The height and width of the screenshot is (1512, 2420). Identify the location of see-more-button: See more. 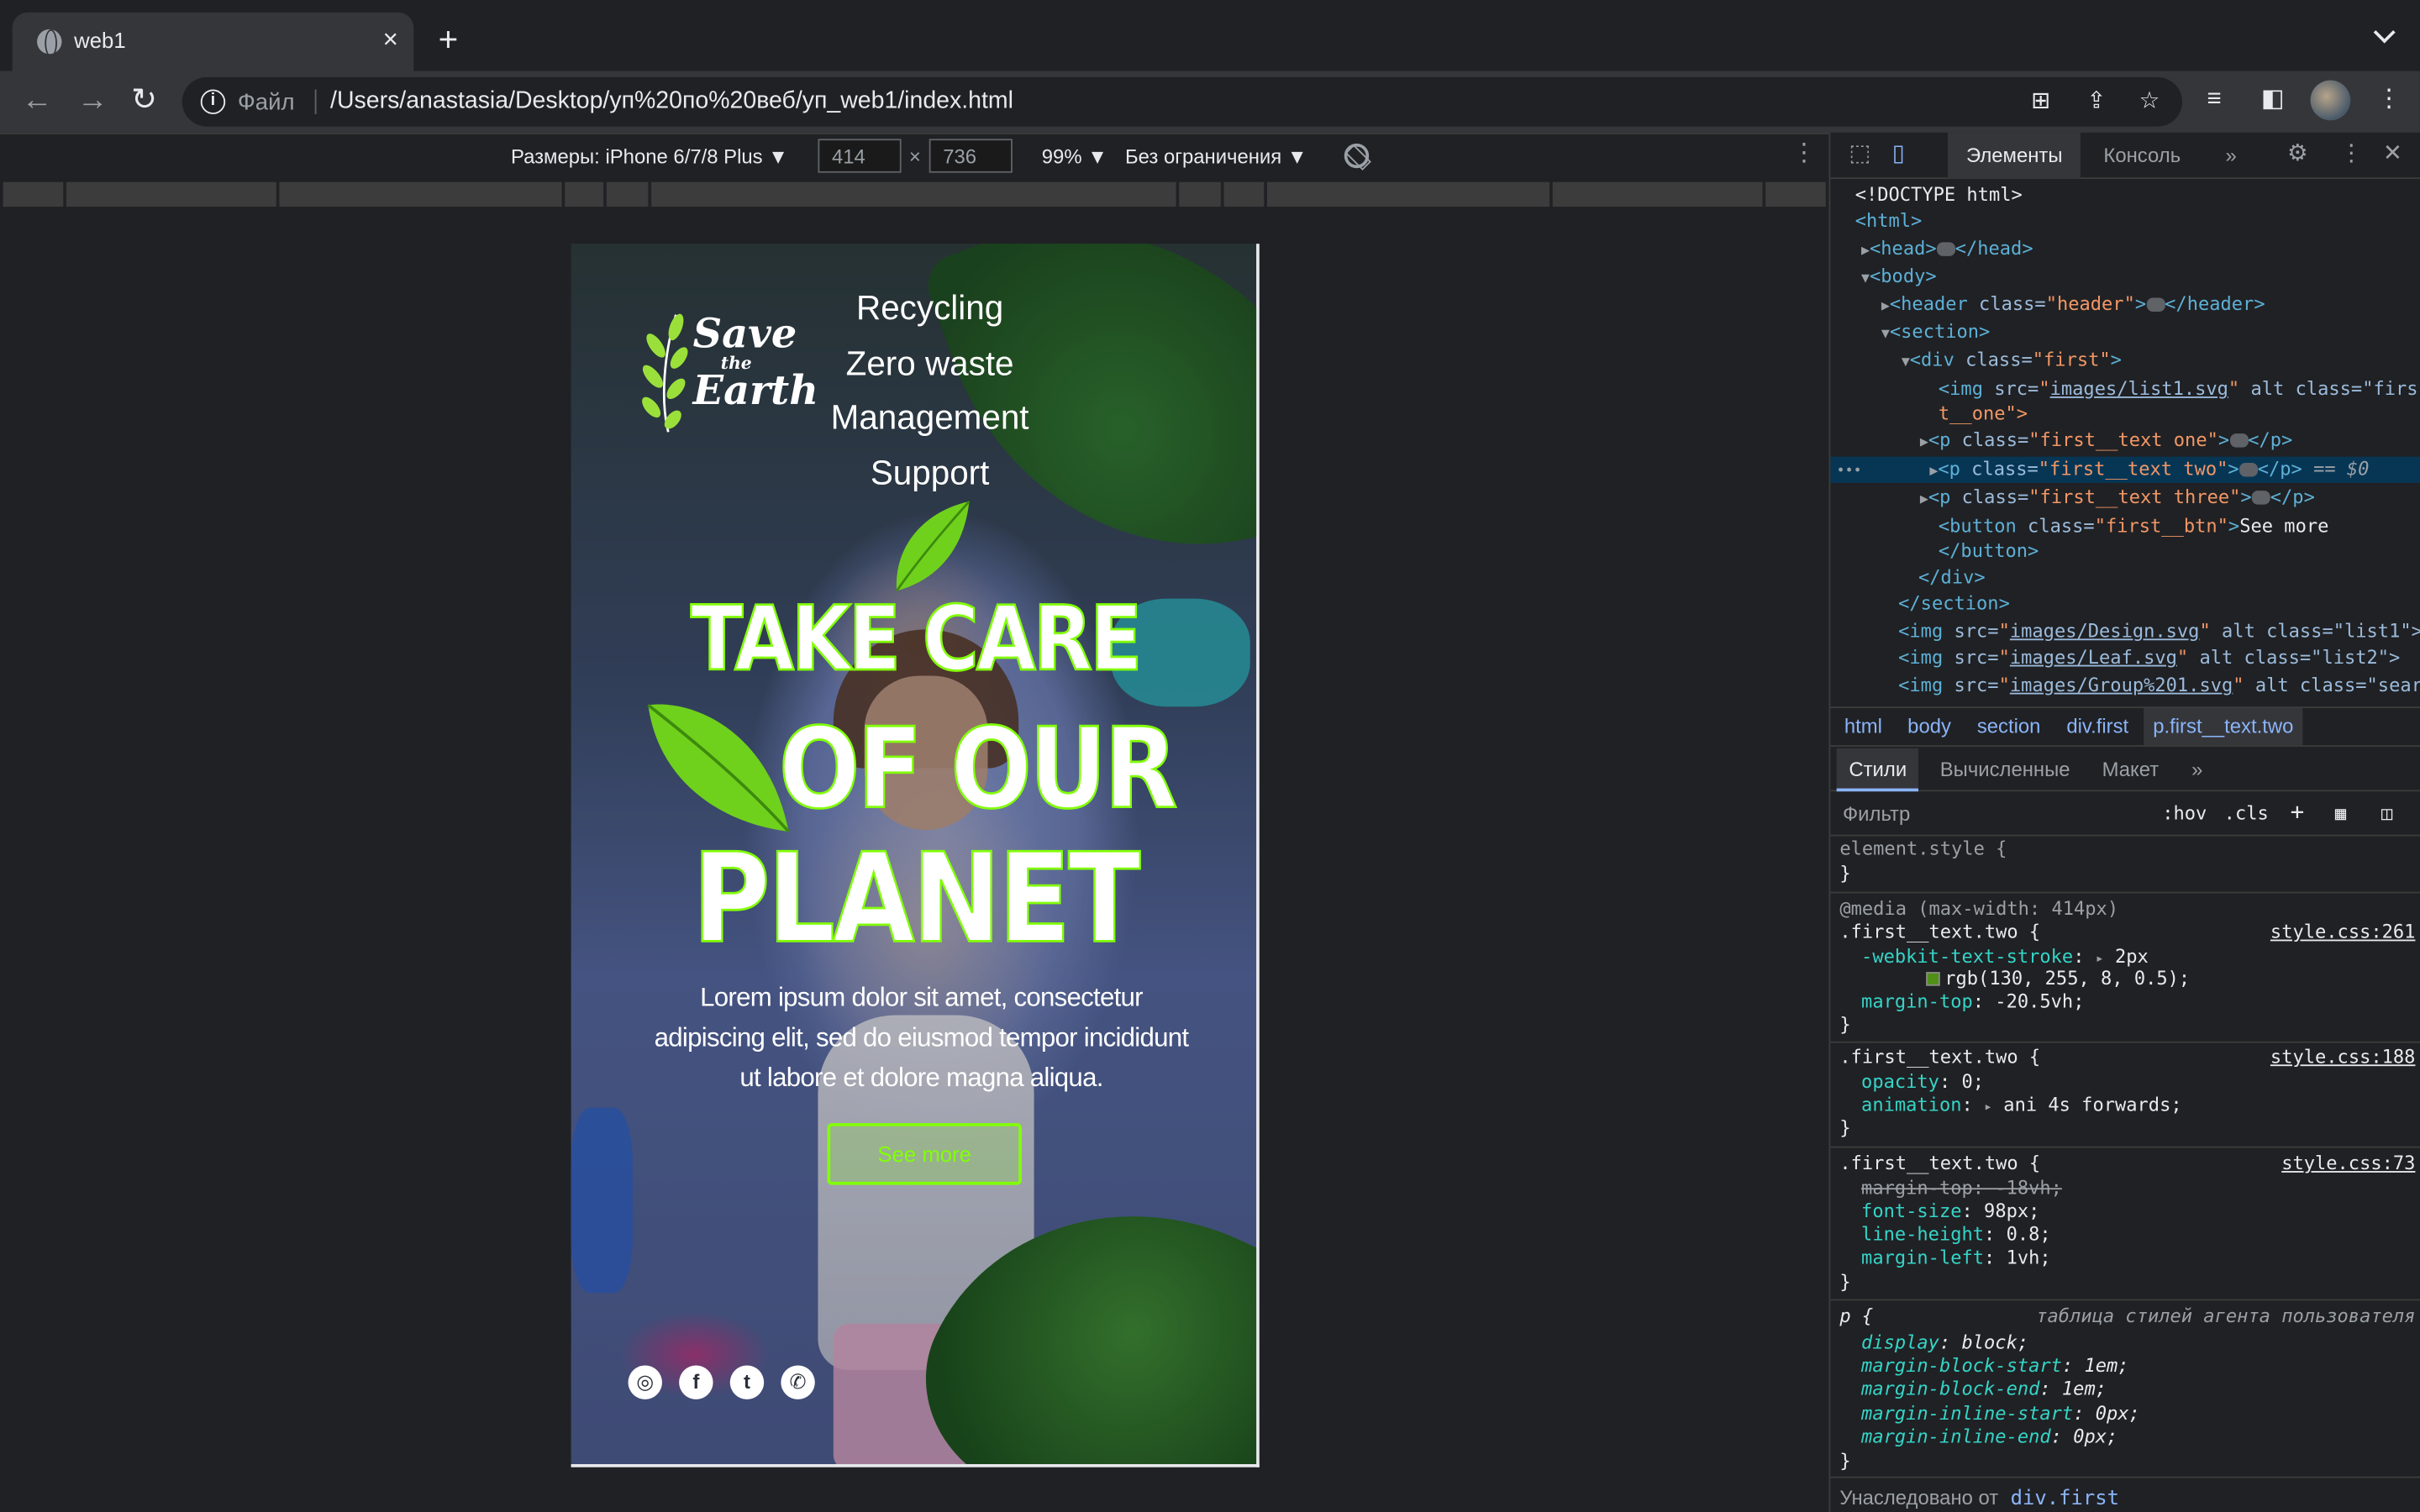
(925, 1154).